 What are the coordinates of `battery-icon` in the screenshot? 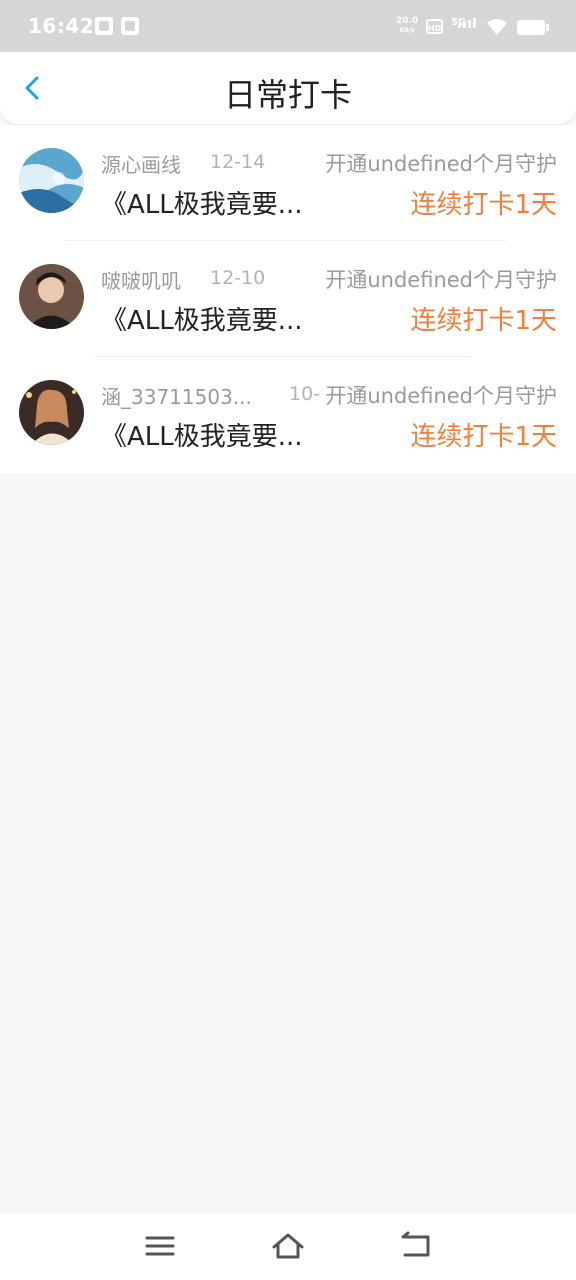 It's located at (533, 27).